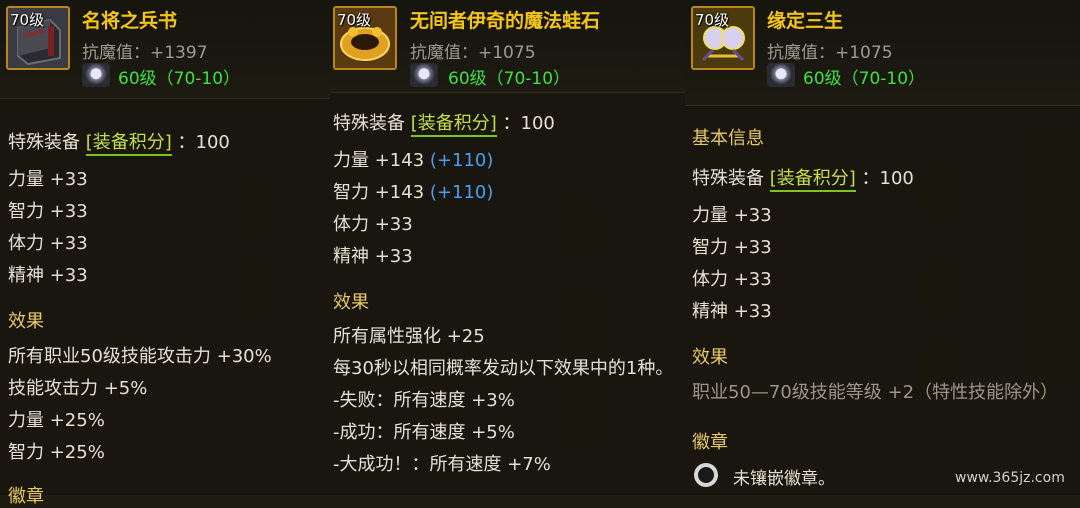  Describe the element at coordinates (424, 400) in the screenshot. I see `effect-line: -失败：所有速度 +3%` at that location.